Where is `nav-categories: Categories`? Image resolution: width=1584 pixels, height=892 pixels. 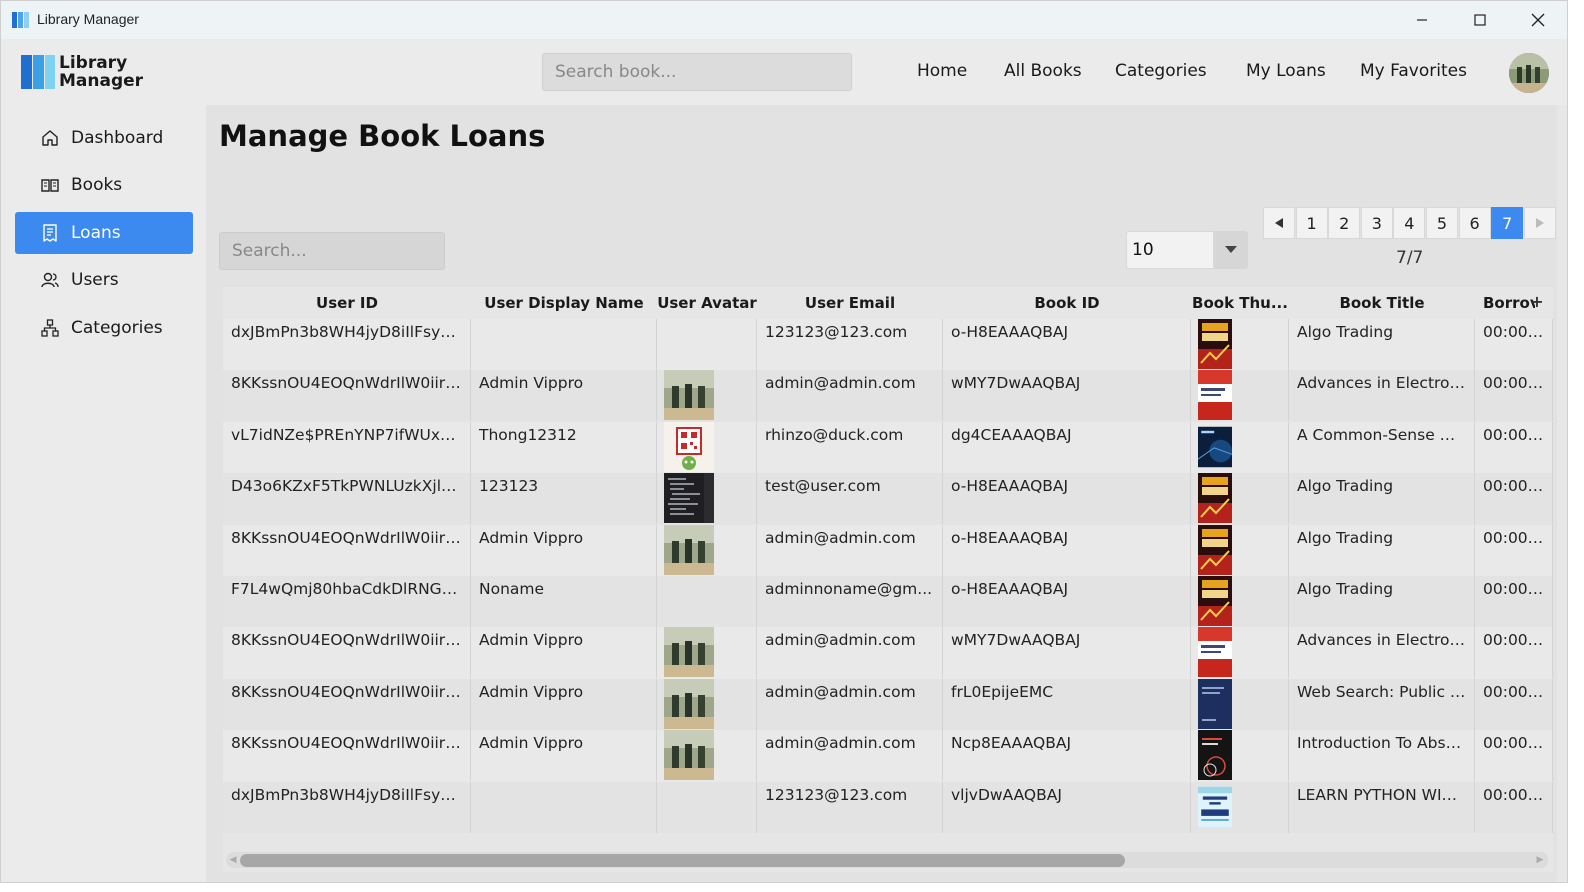 nav-categories: Categories is located at coordinates (1161, 71).